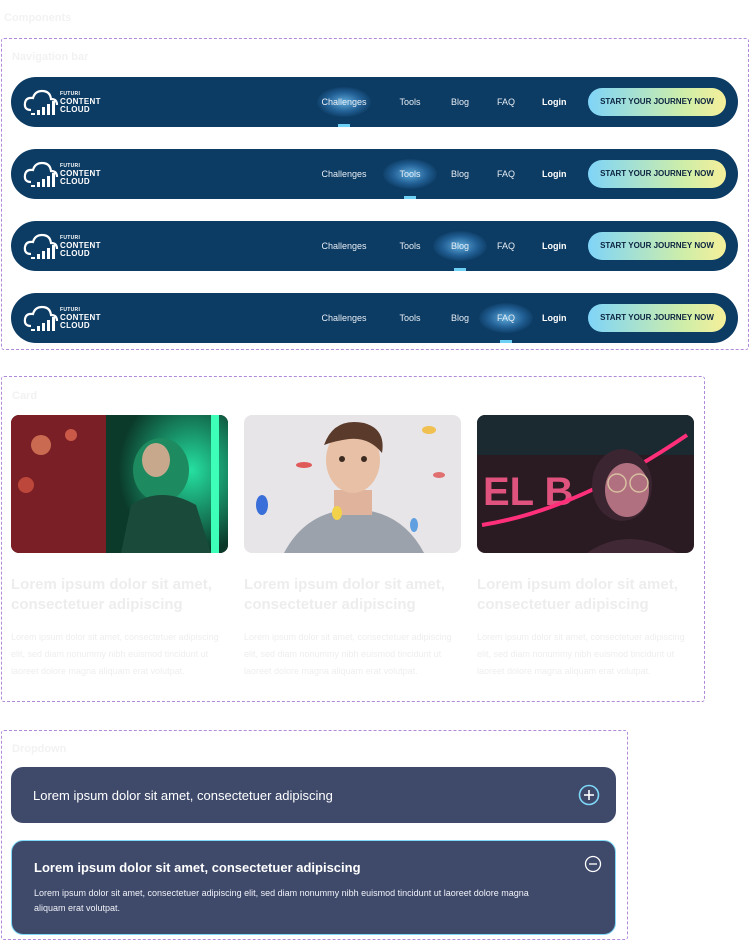 The image size is (750, 952). What do you see at coordinates (25, 396) in the screenshot?
I see `card-section-label: Card` at bounding box center [25, 396].